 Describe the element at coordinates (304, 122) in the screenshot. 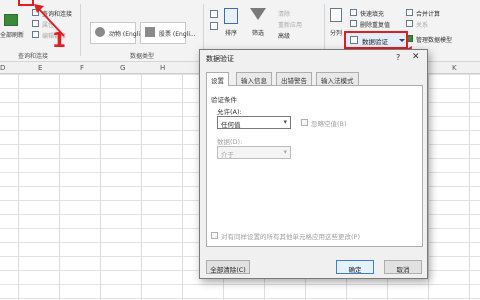

I see `ignore-blank-checkbox` at that location.